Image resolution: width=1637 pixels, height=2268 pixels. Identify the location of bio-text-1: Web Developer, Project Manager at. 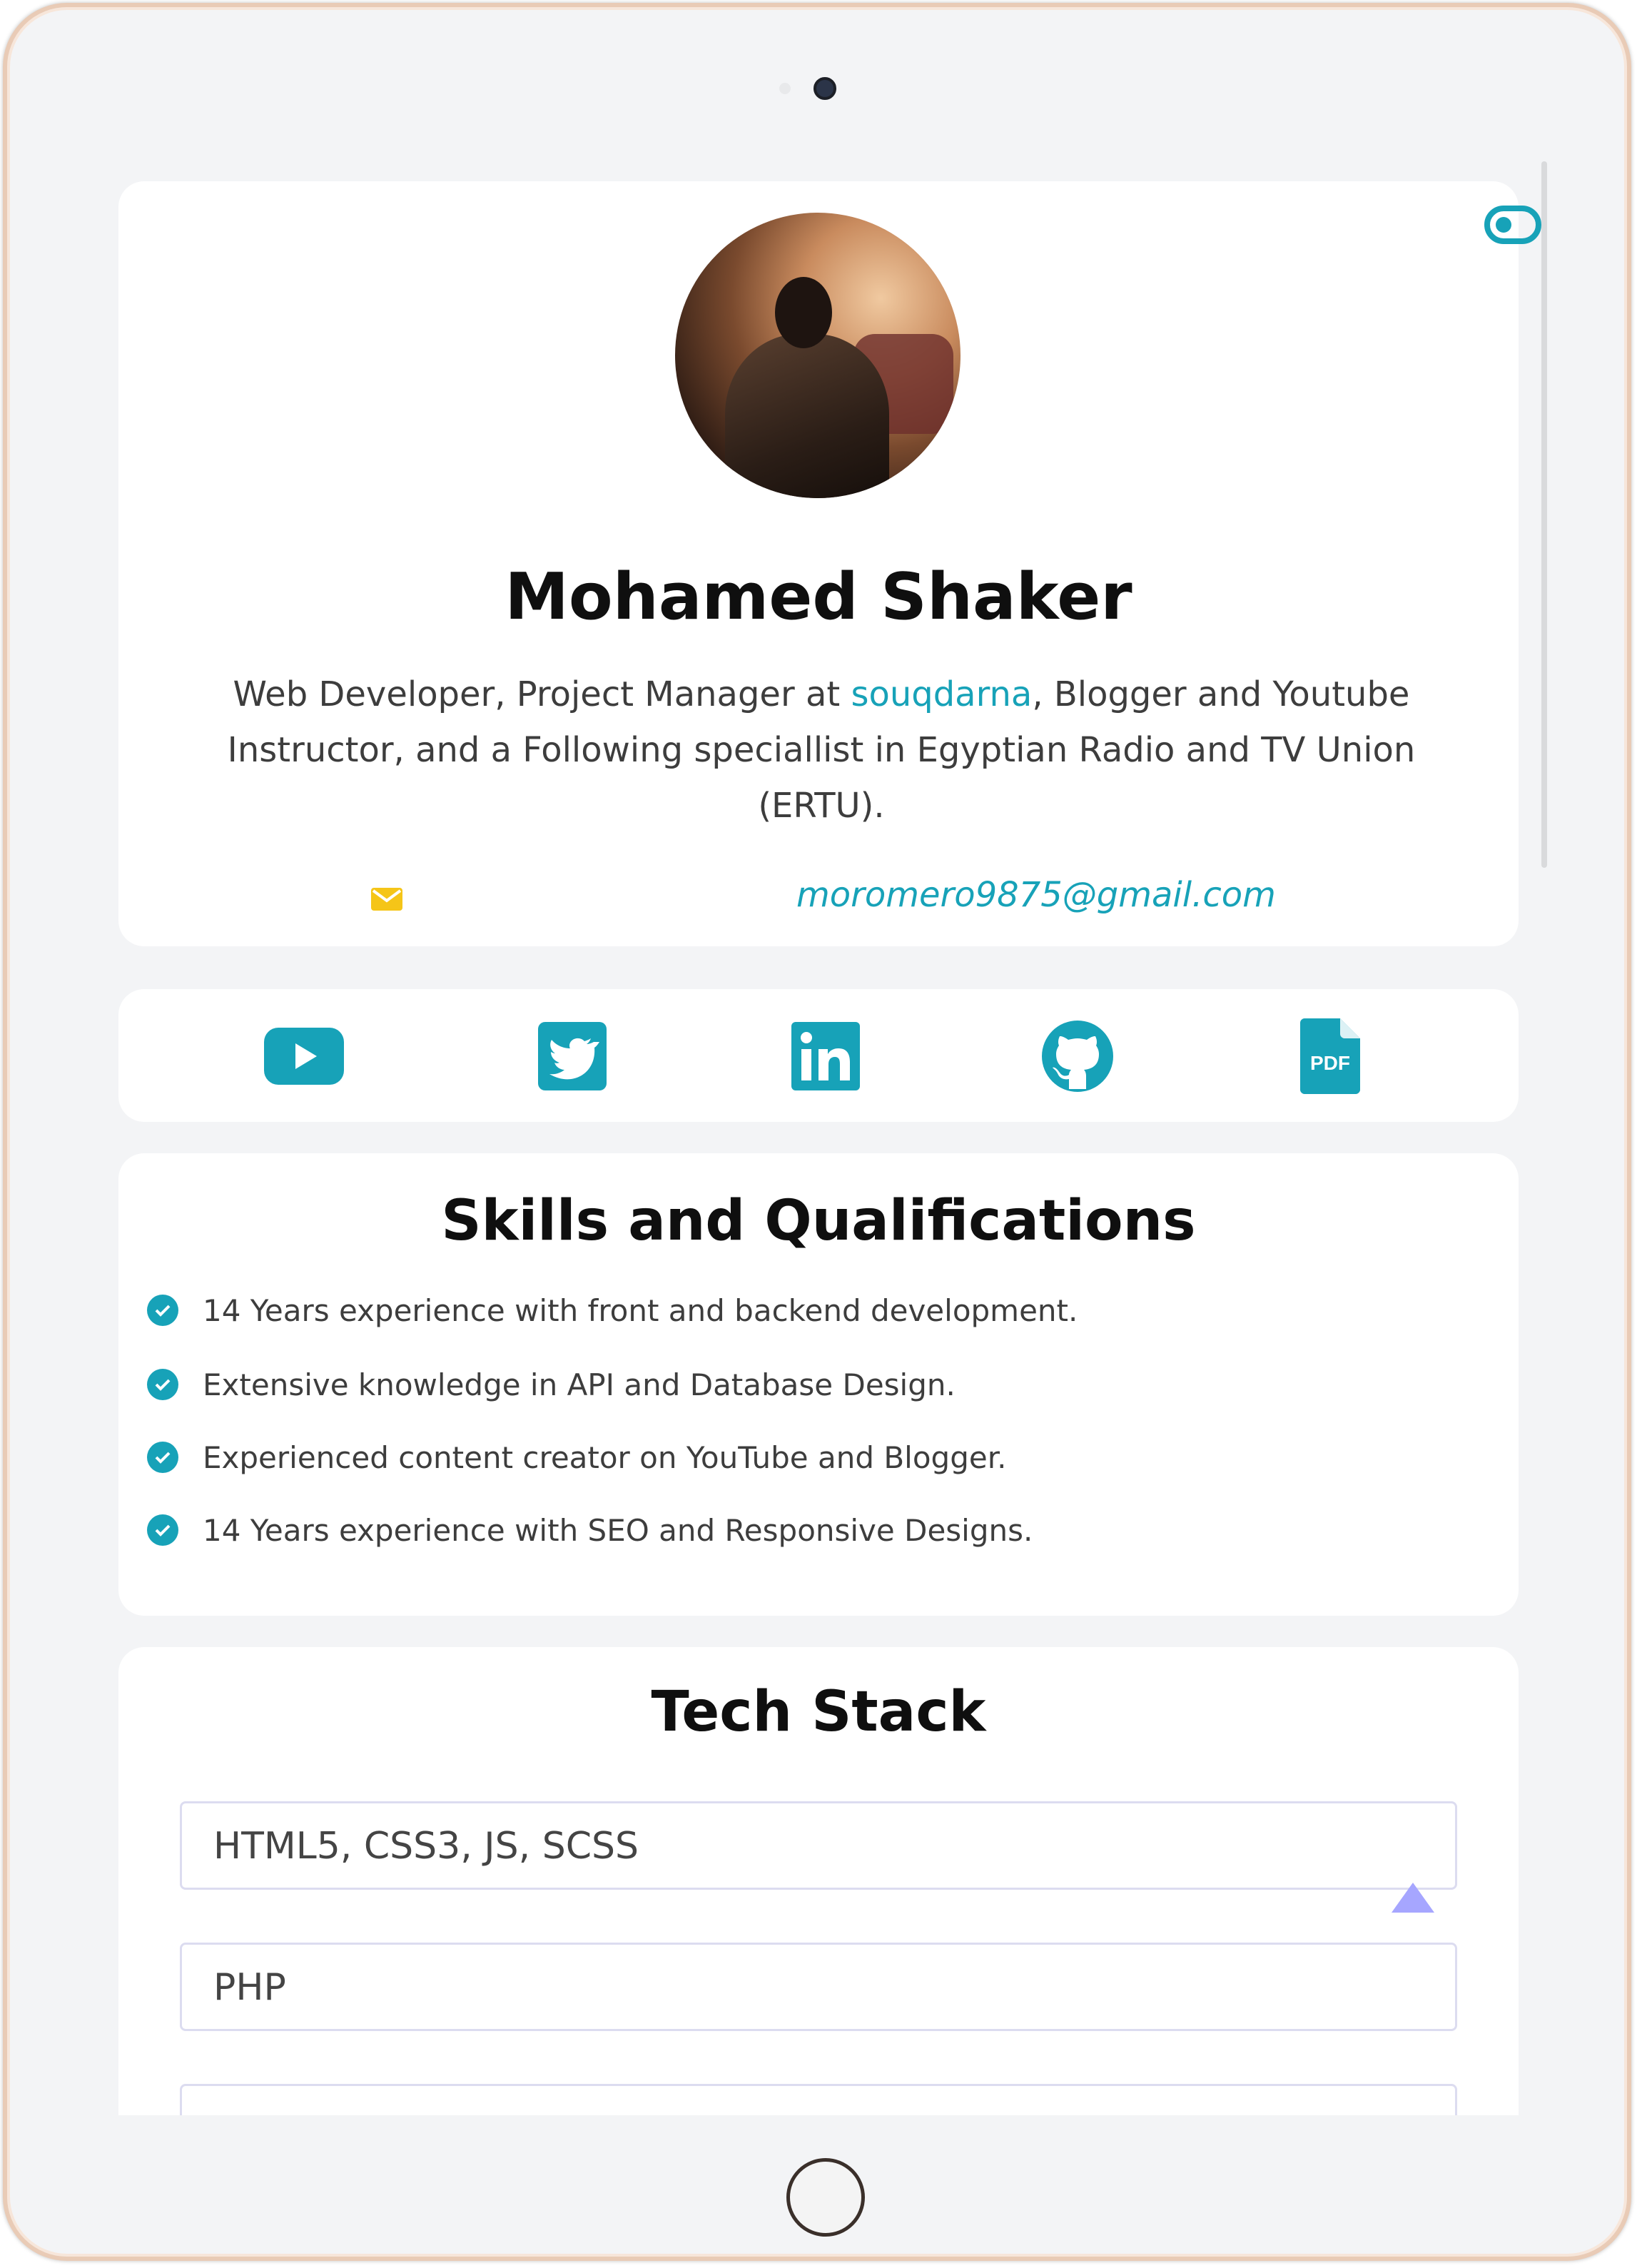
(542, 694).